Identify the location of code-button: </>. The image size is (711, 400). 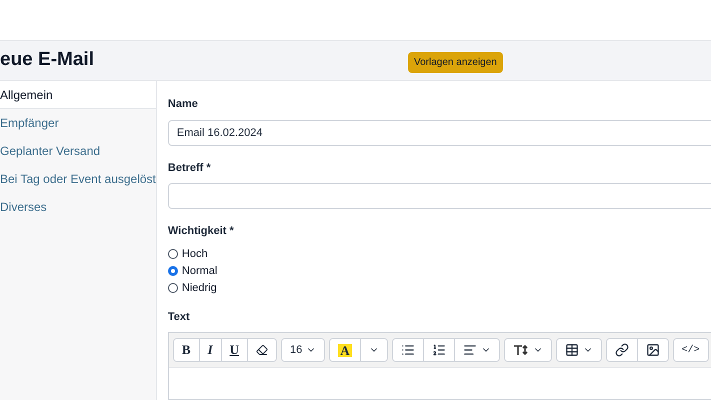
(691, 350).